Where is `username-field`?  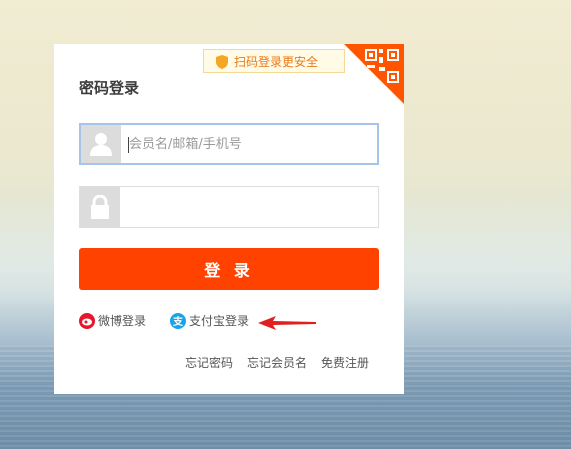 username-field is located at coordinates (229, 144).